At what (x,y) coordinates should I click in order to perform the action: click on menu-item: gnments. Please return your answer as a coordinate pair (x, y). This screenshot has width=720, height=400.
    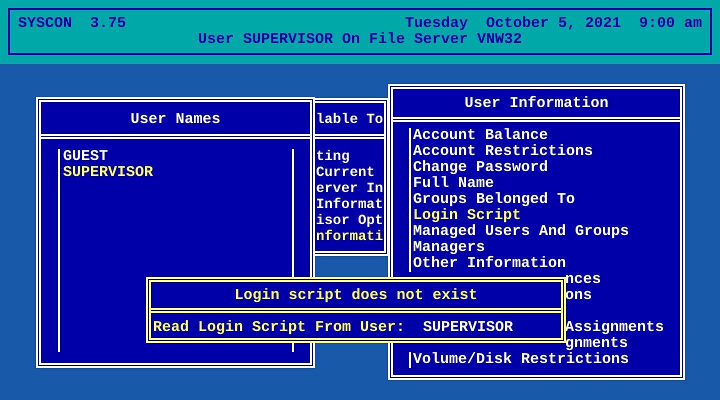
    Looking at the image, I should click on (596, 344).